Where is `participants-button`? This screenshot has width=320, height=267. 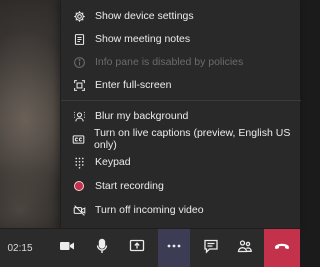 participants-button is located at coordinates (245, 248).